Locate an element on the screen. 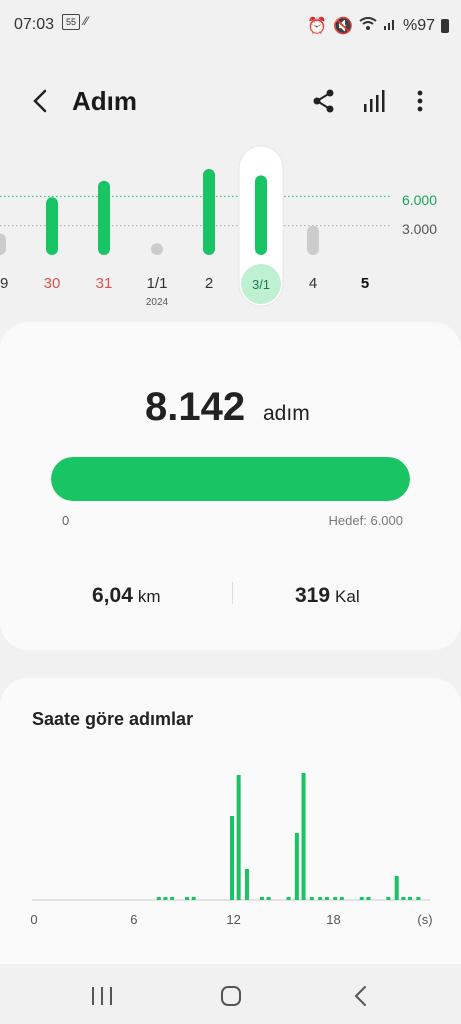 This screenshot has height=1024, width=461. hourly-tick-label: (s) is located at coordinates (425, 919).